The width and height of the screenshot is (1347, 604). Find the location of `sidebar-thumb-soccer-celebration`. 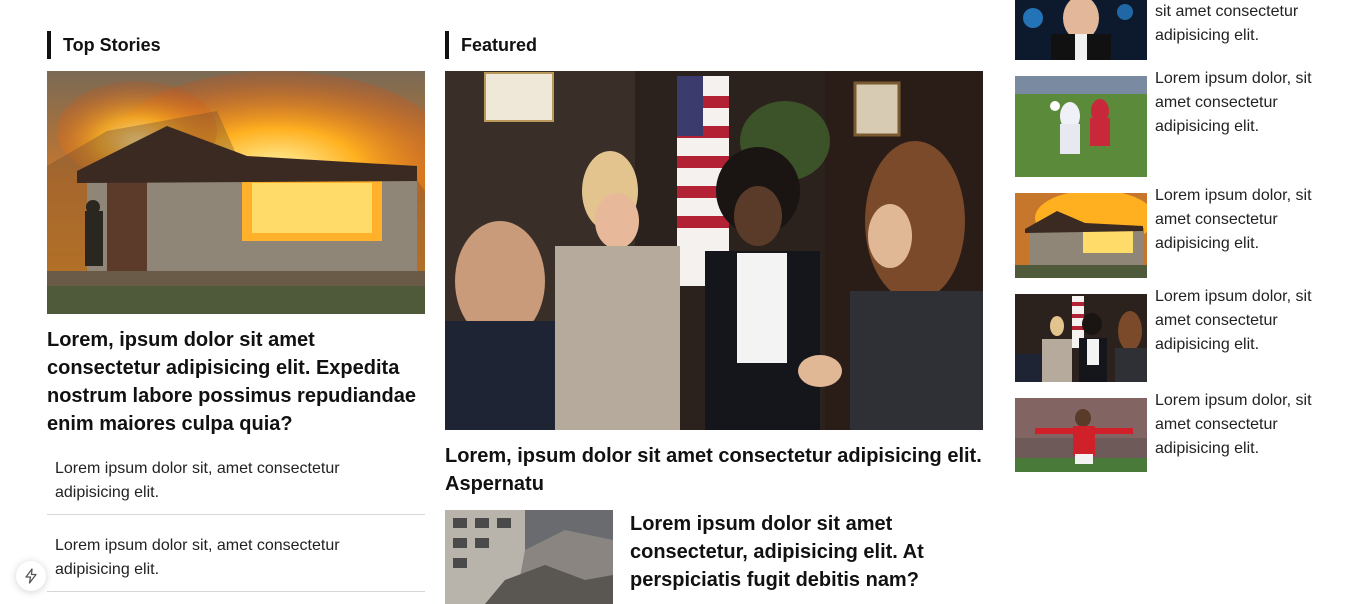

sidebar-thumb-soccer-celebration is located at coordinates (1081, 435).